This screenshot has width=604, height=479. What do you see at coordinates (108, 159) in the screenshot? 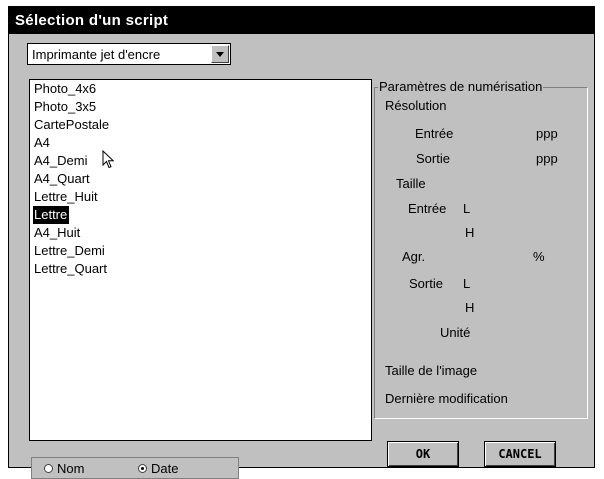
I see `mouse-pointer-icon` at bounding box center [108, 159].